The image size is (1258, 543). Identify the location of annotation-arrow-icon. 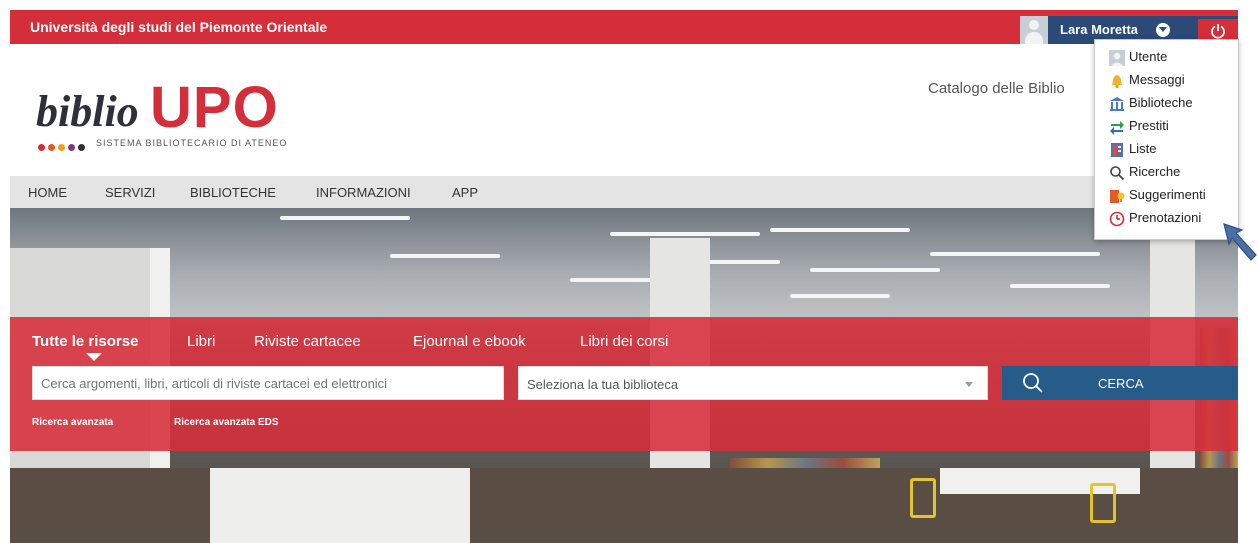
(1240, 242).